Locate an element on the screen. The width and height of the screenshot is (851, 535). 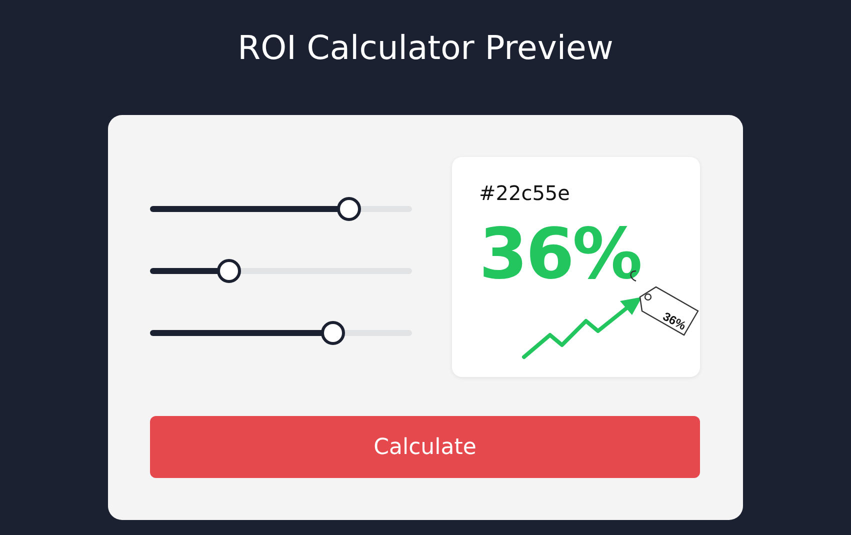
tag-label: 36% is located at coordinates (674, 321).